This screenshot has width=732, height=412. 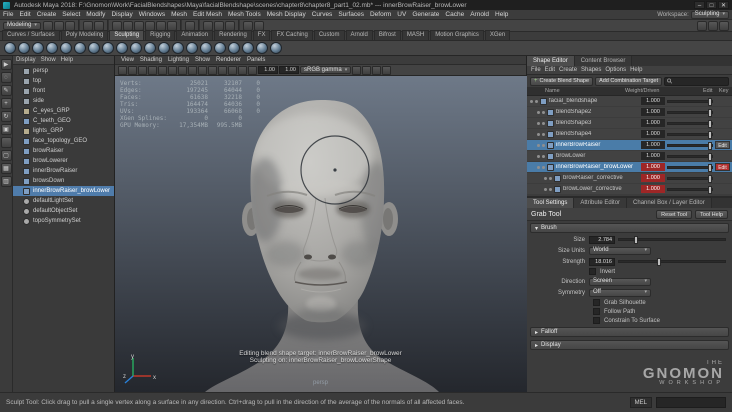 I want to click on menu-item: UV, so click(x=401, y=15).